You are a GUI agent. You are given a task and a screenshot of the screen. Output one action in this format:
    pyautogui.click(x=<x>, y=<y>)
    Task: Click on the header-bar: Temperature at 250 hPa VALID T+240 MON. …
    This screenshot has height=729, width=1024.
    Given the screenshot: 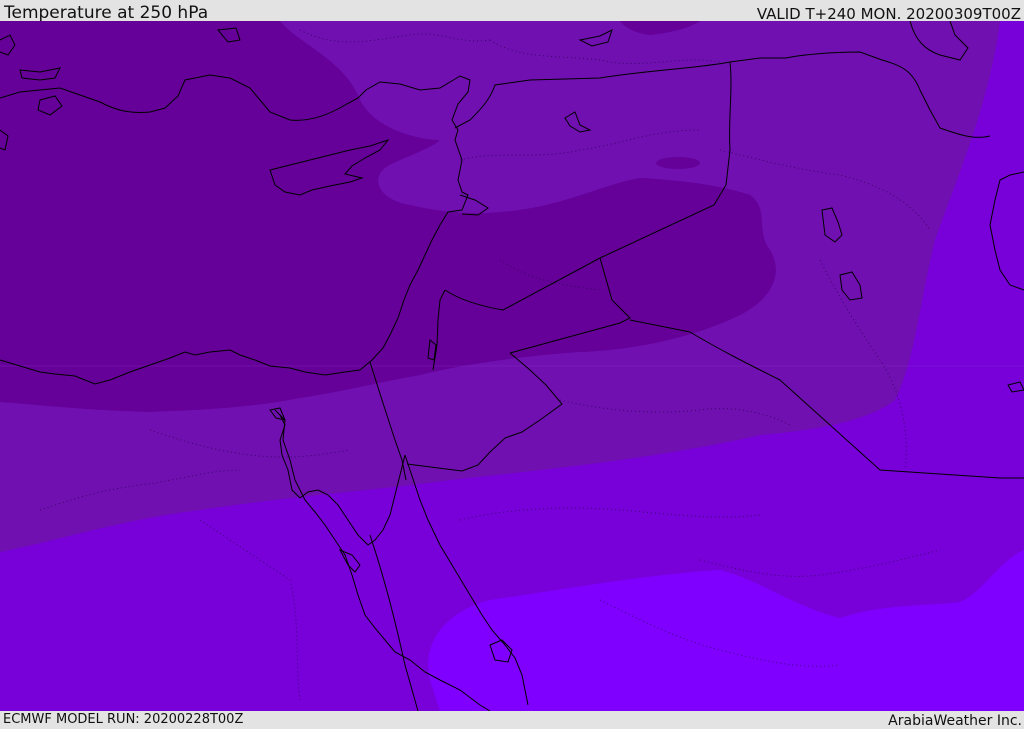 What is the action you would take?
    pyautogui.click(x=512, y=11)
    